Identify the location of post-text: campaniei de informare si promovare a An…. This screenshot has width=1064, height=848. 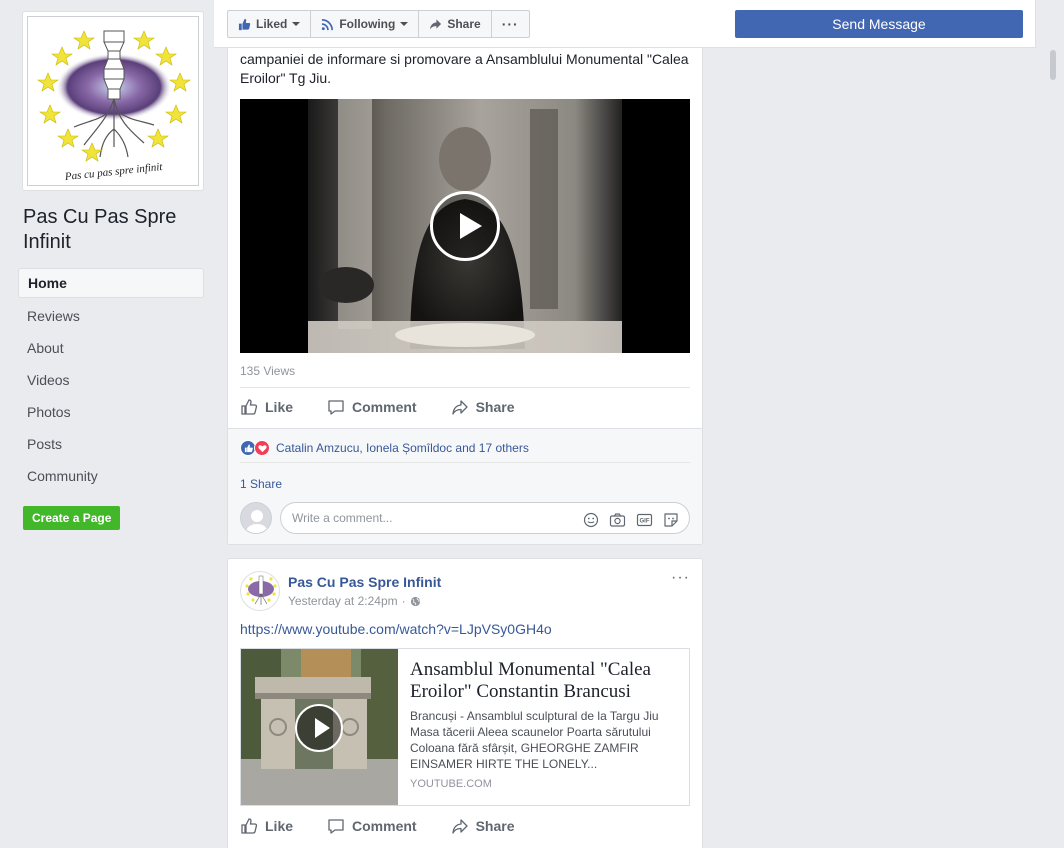
(464, 68).